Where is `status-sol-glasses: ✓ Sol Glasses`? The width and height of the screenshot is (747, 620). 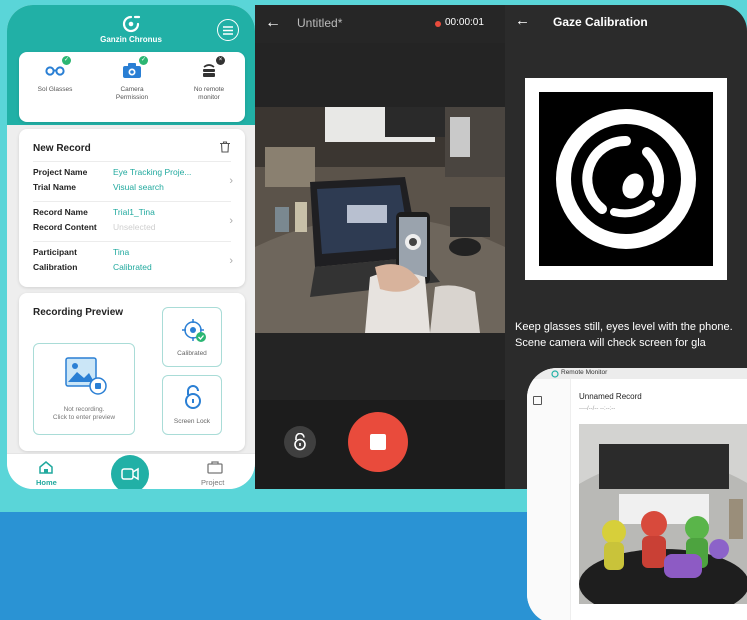 status-sol-glasses: ✓ Sol Glasses is located at coordinates (55, 75).